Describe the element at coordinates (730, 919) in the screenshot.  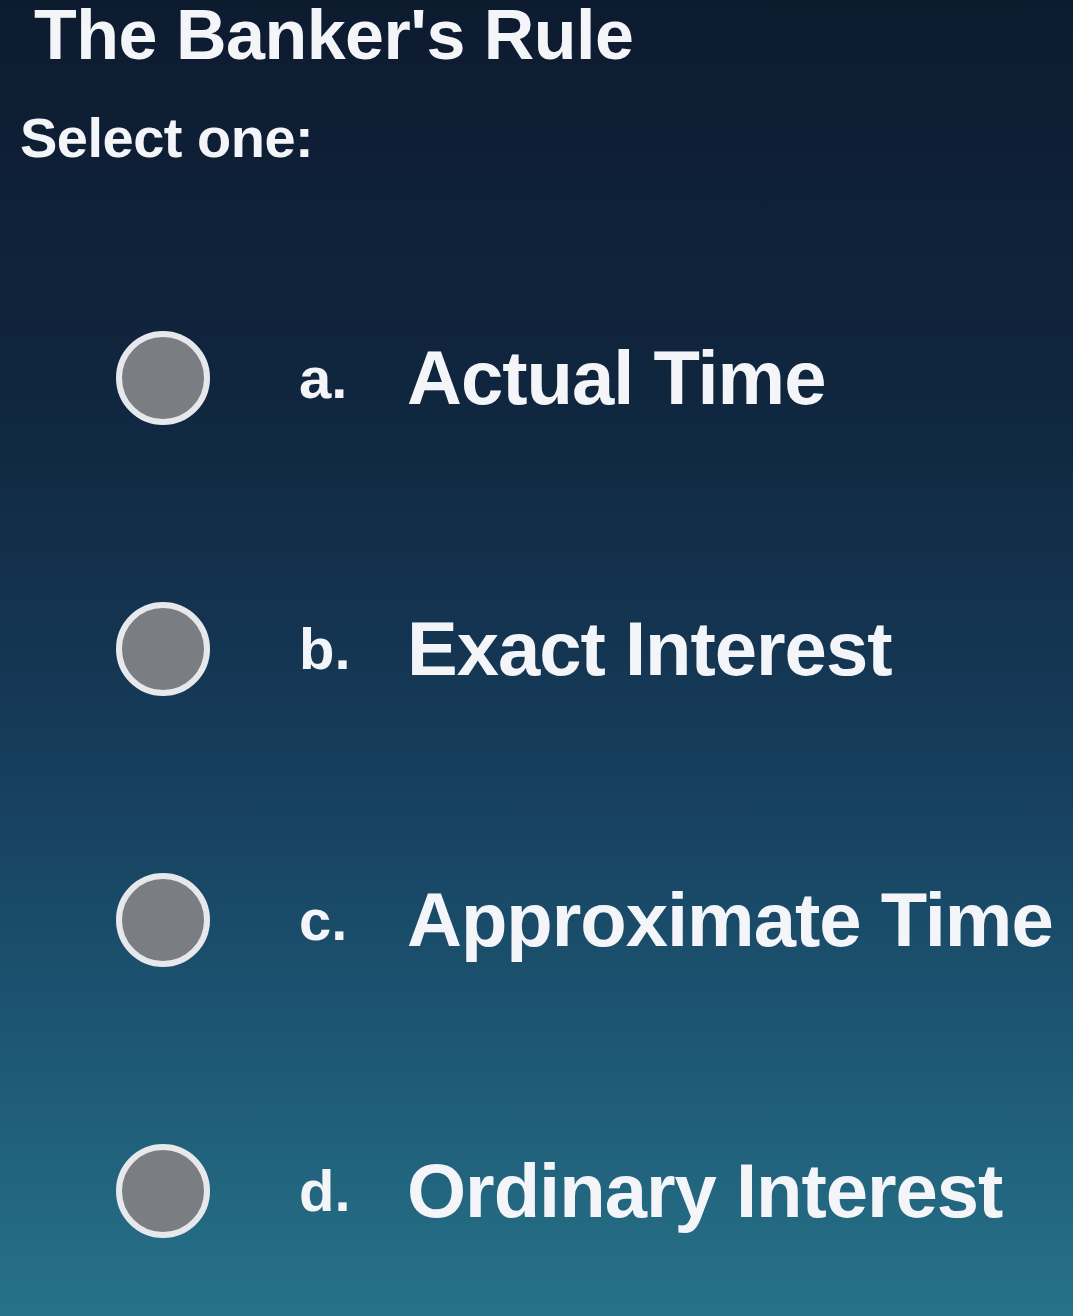
I see `option-label: Approximate Time` at that location.